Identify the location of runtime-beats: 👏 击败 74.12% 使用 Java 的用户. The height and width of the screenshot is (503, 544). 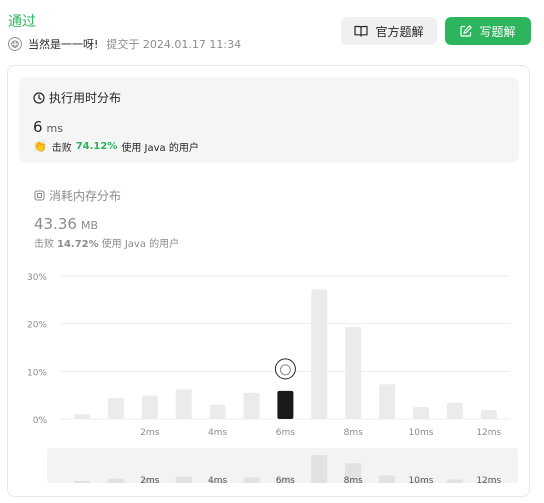
(116, 146).